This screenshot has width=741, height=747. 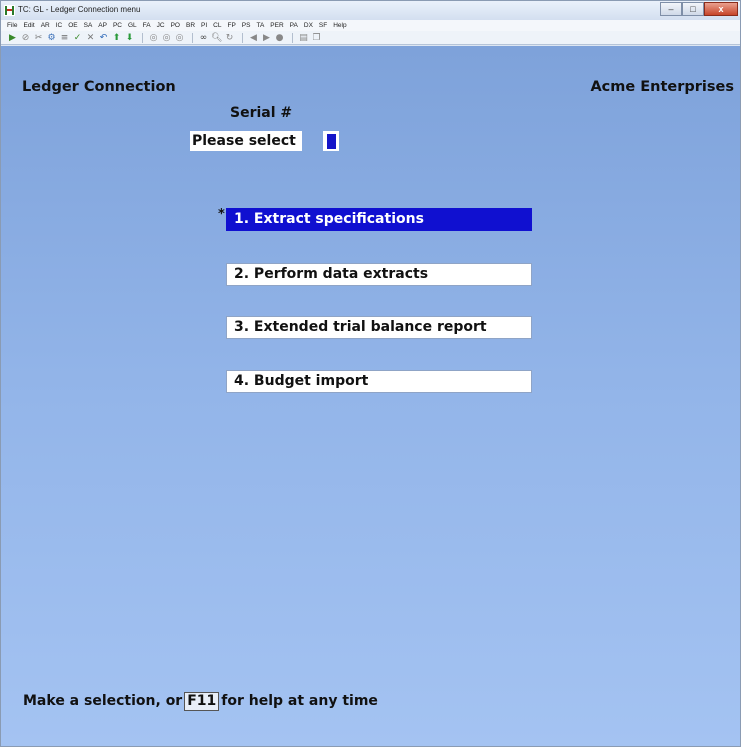 What do you see at coordinates (59, 25) in the screenshot?
I see `menu-ic: IC` at bounding box center [59, 25].